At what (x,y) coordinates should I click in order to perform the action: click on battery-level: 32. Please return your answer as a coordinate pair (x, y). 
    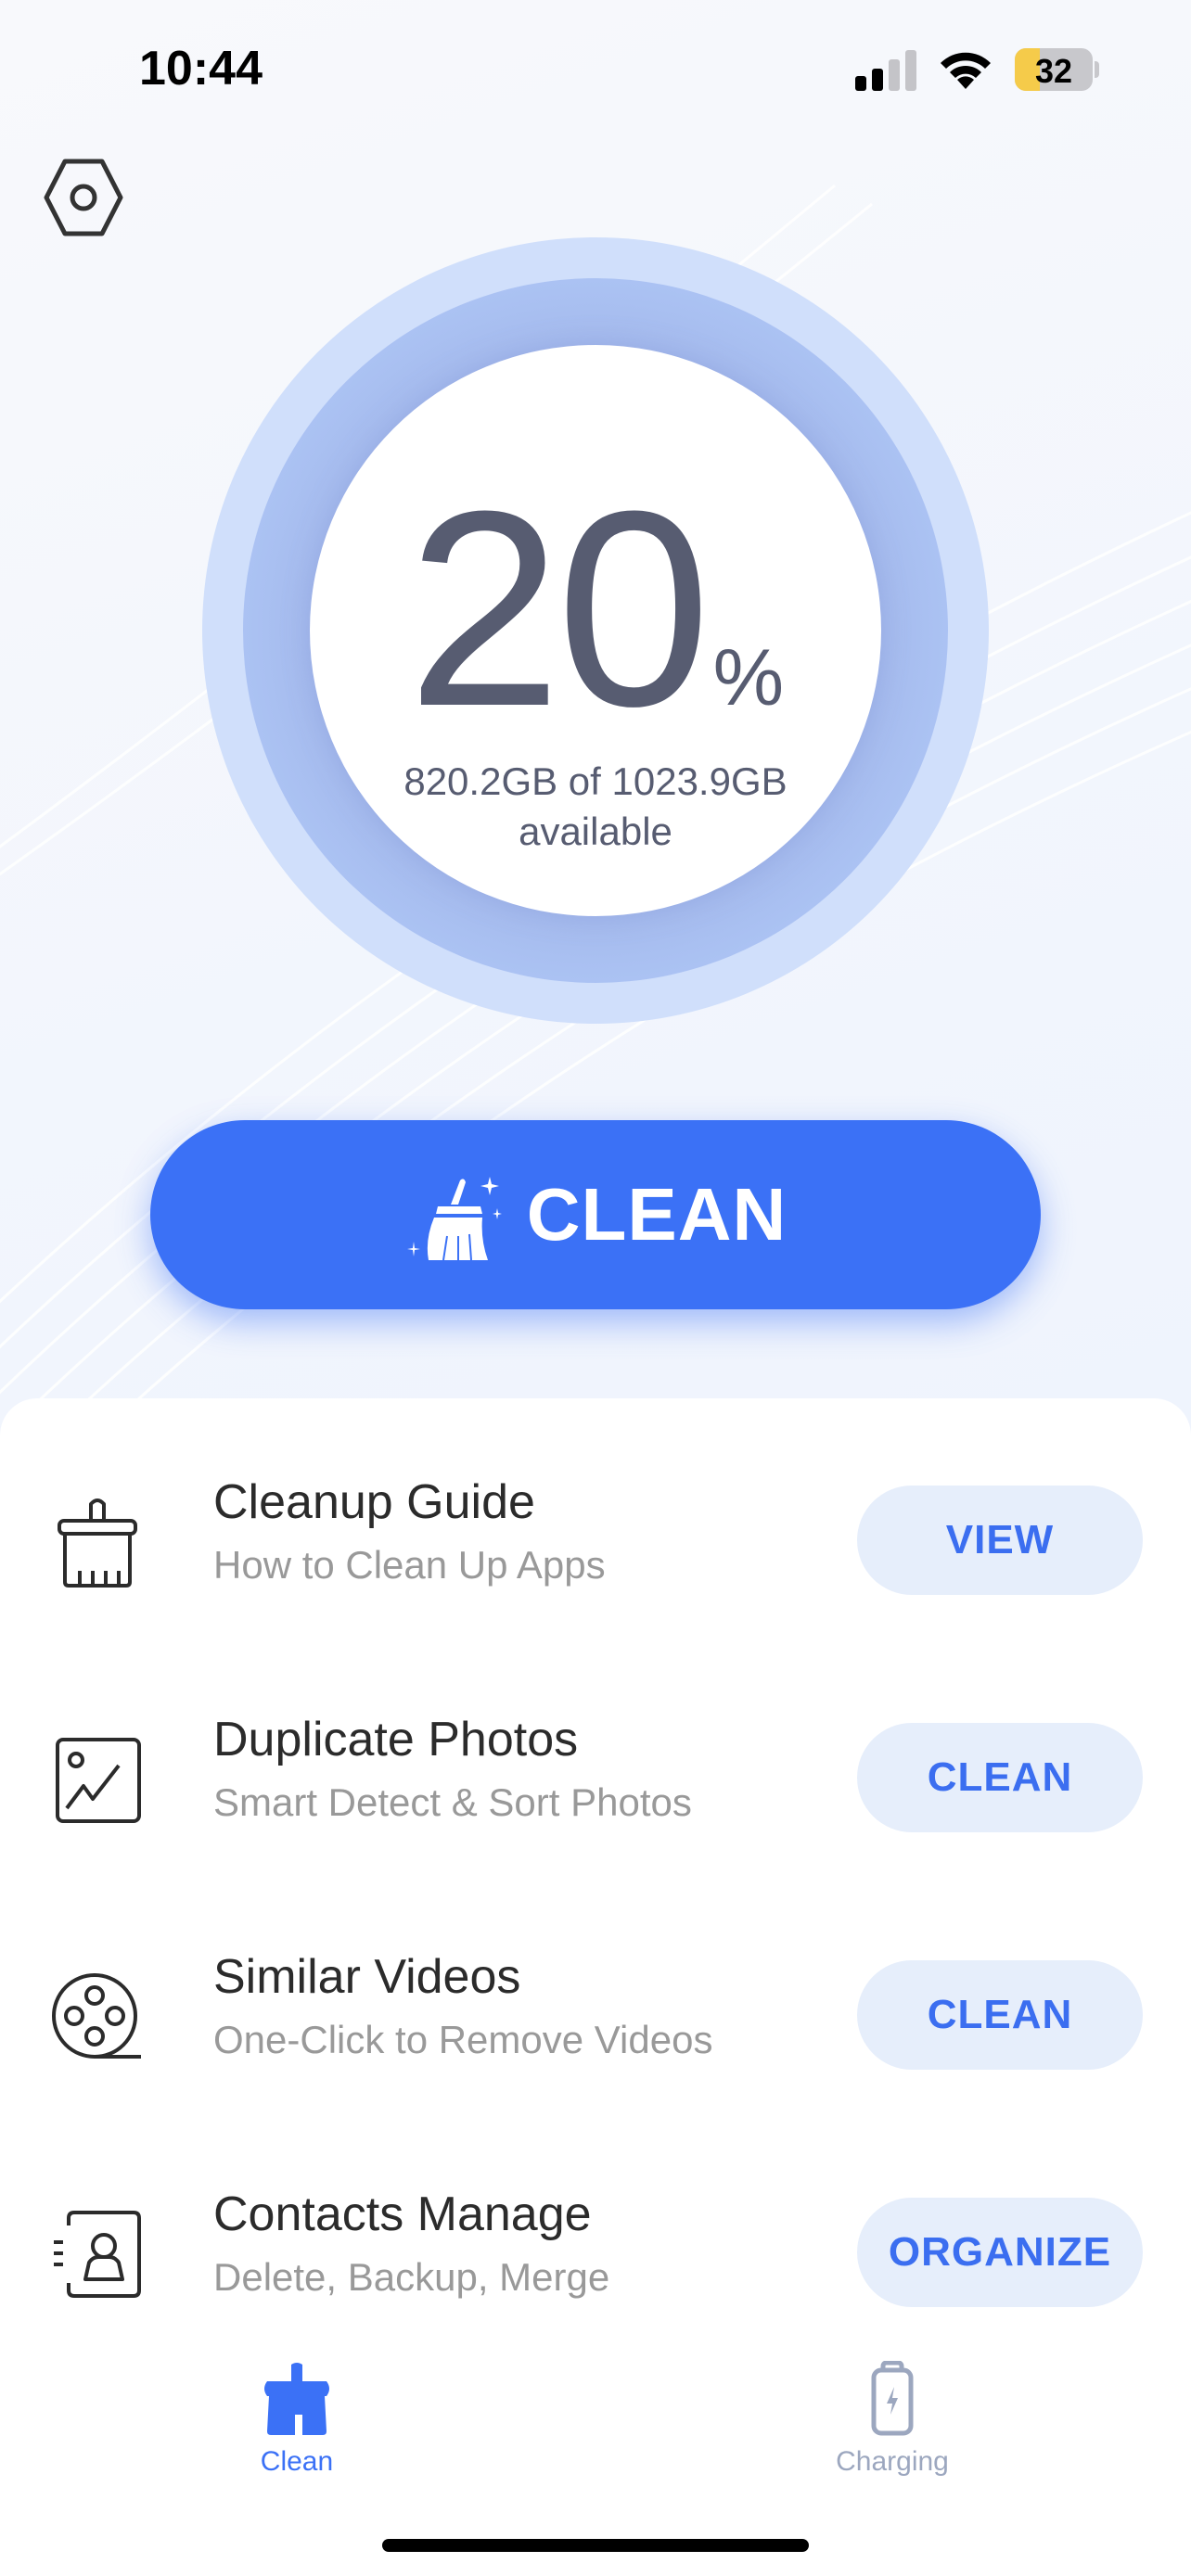
    Looking at the image, I should click on (1053, 71).